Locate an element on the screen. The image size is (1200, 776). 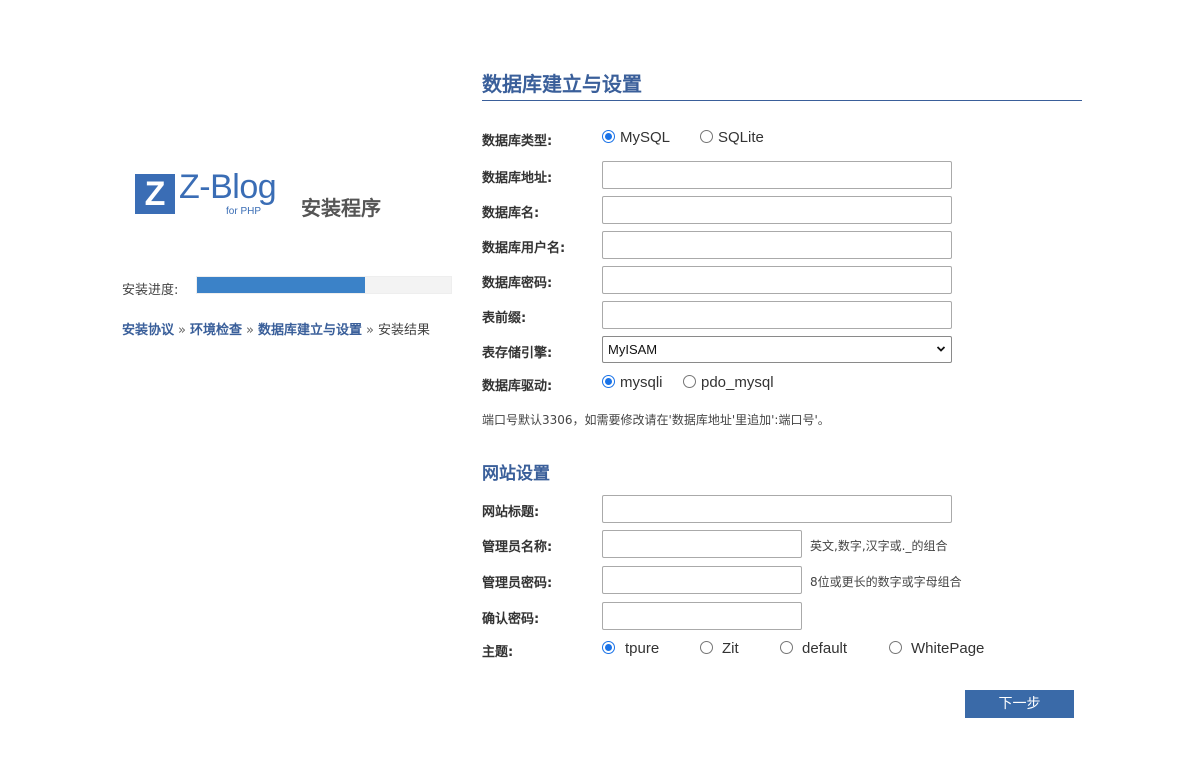
progress-label: 安装进度: is located at coordinates (150, 290).